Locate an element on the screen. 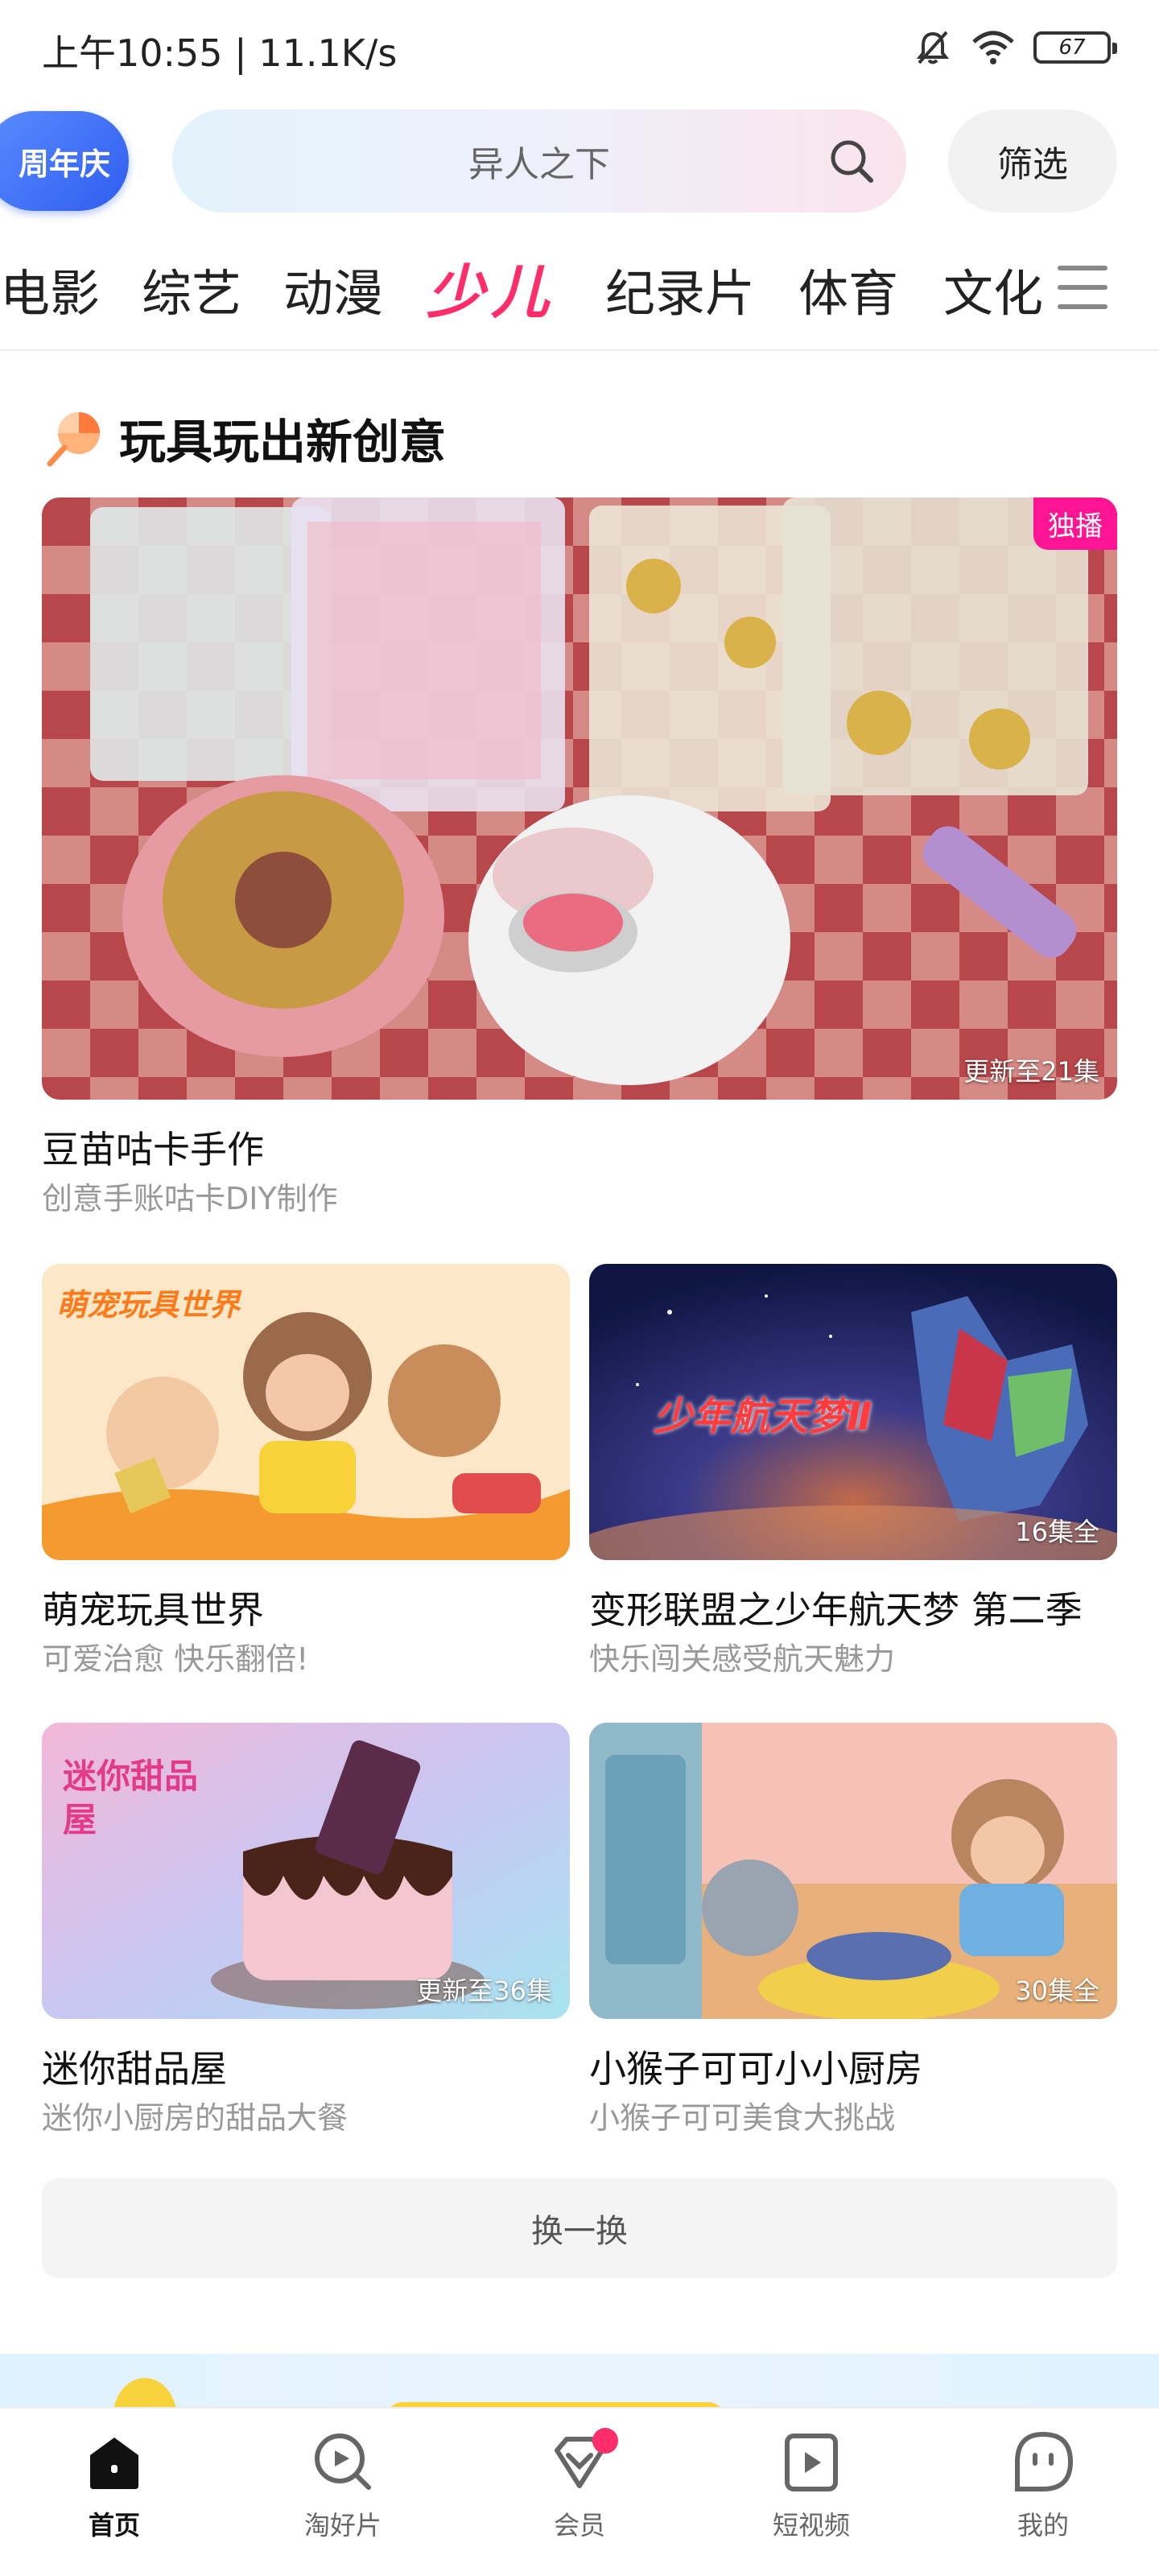 Image resolution: width=1159 pixels, height=2576 pixels. nav-discover: 淘好片 is located at coordinates (342, 2485).